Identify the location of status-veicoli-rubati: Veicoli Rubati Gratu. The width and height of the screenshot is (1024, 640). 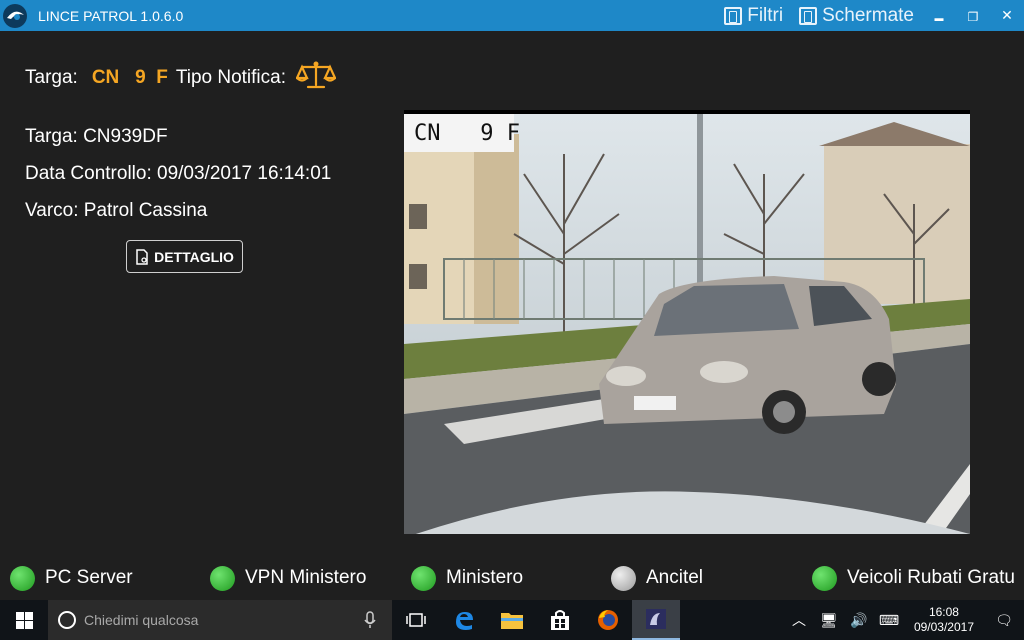
(918, 578).